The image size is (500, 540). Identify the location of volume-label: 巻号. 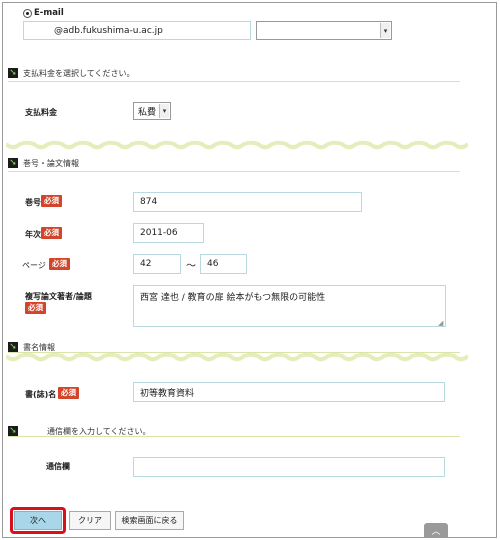
(33, 202).